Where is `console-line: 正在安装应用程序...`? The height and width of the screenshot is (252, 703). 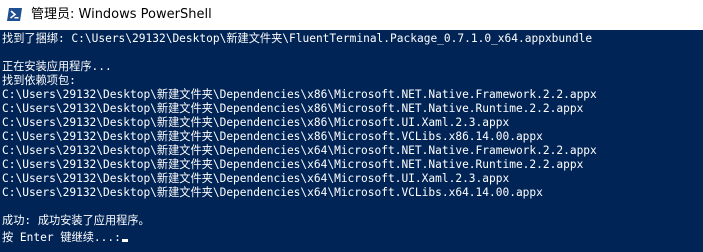 console-line: 正在安装应用程序... is located at coordinates (57, 66).